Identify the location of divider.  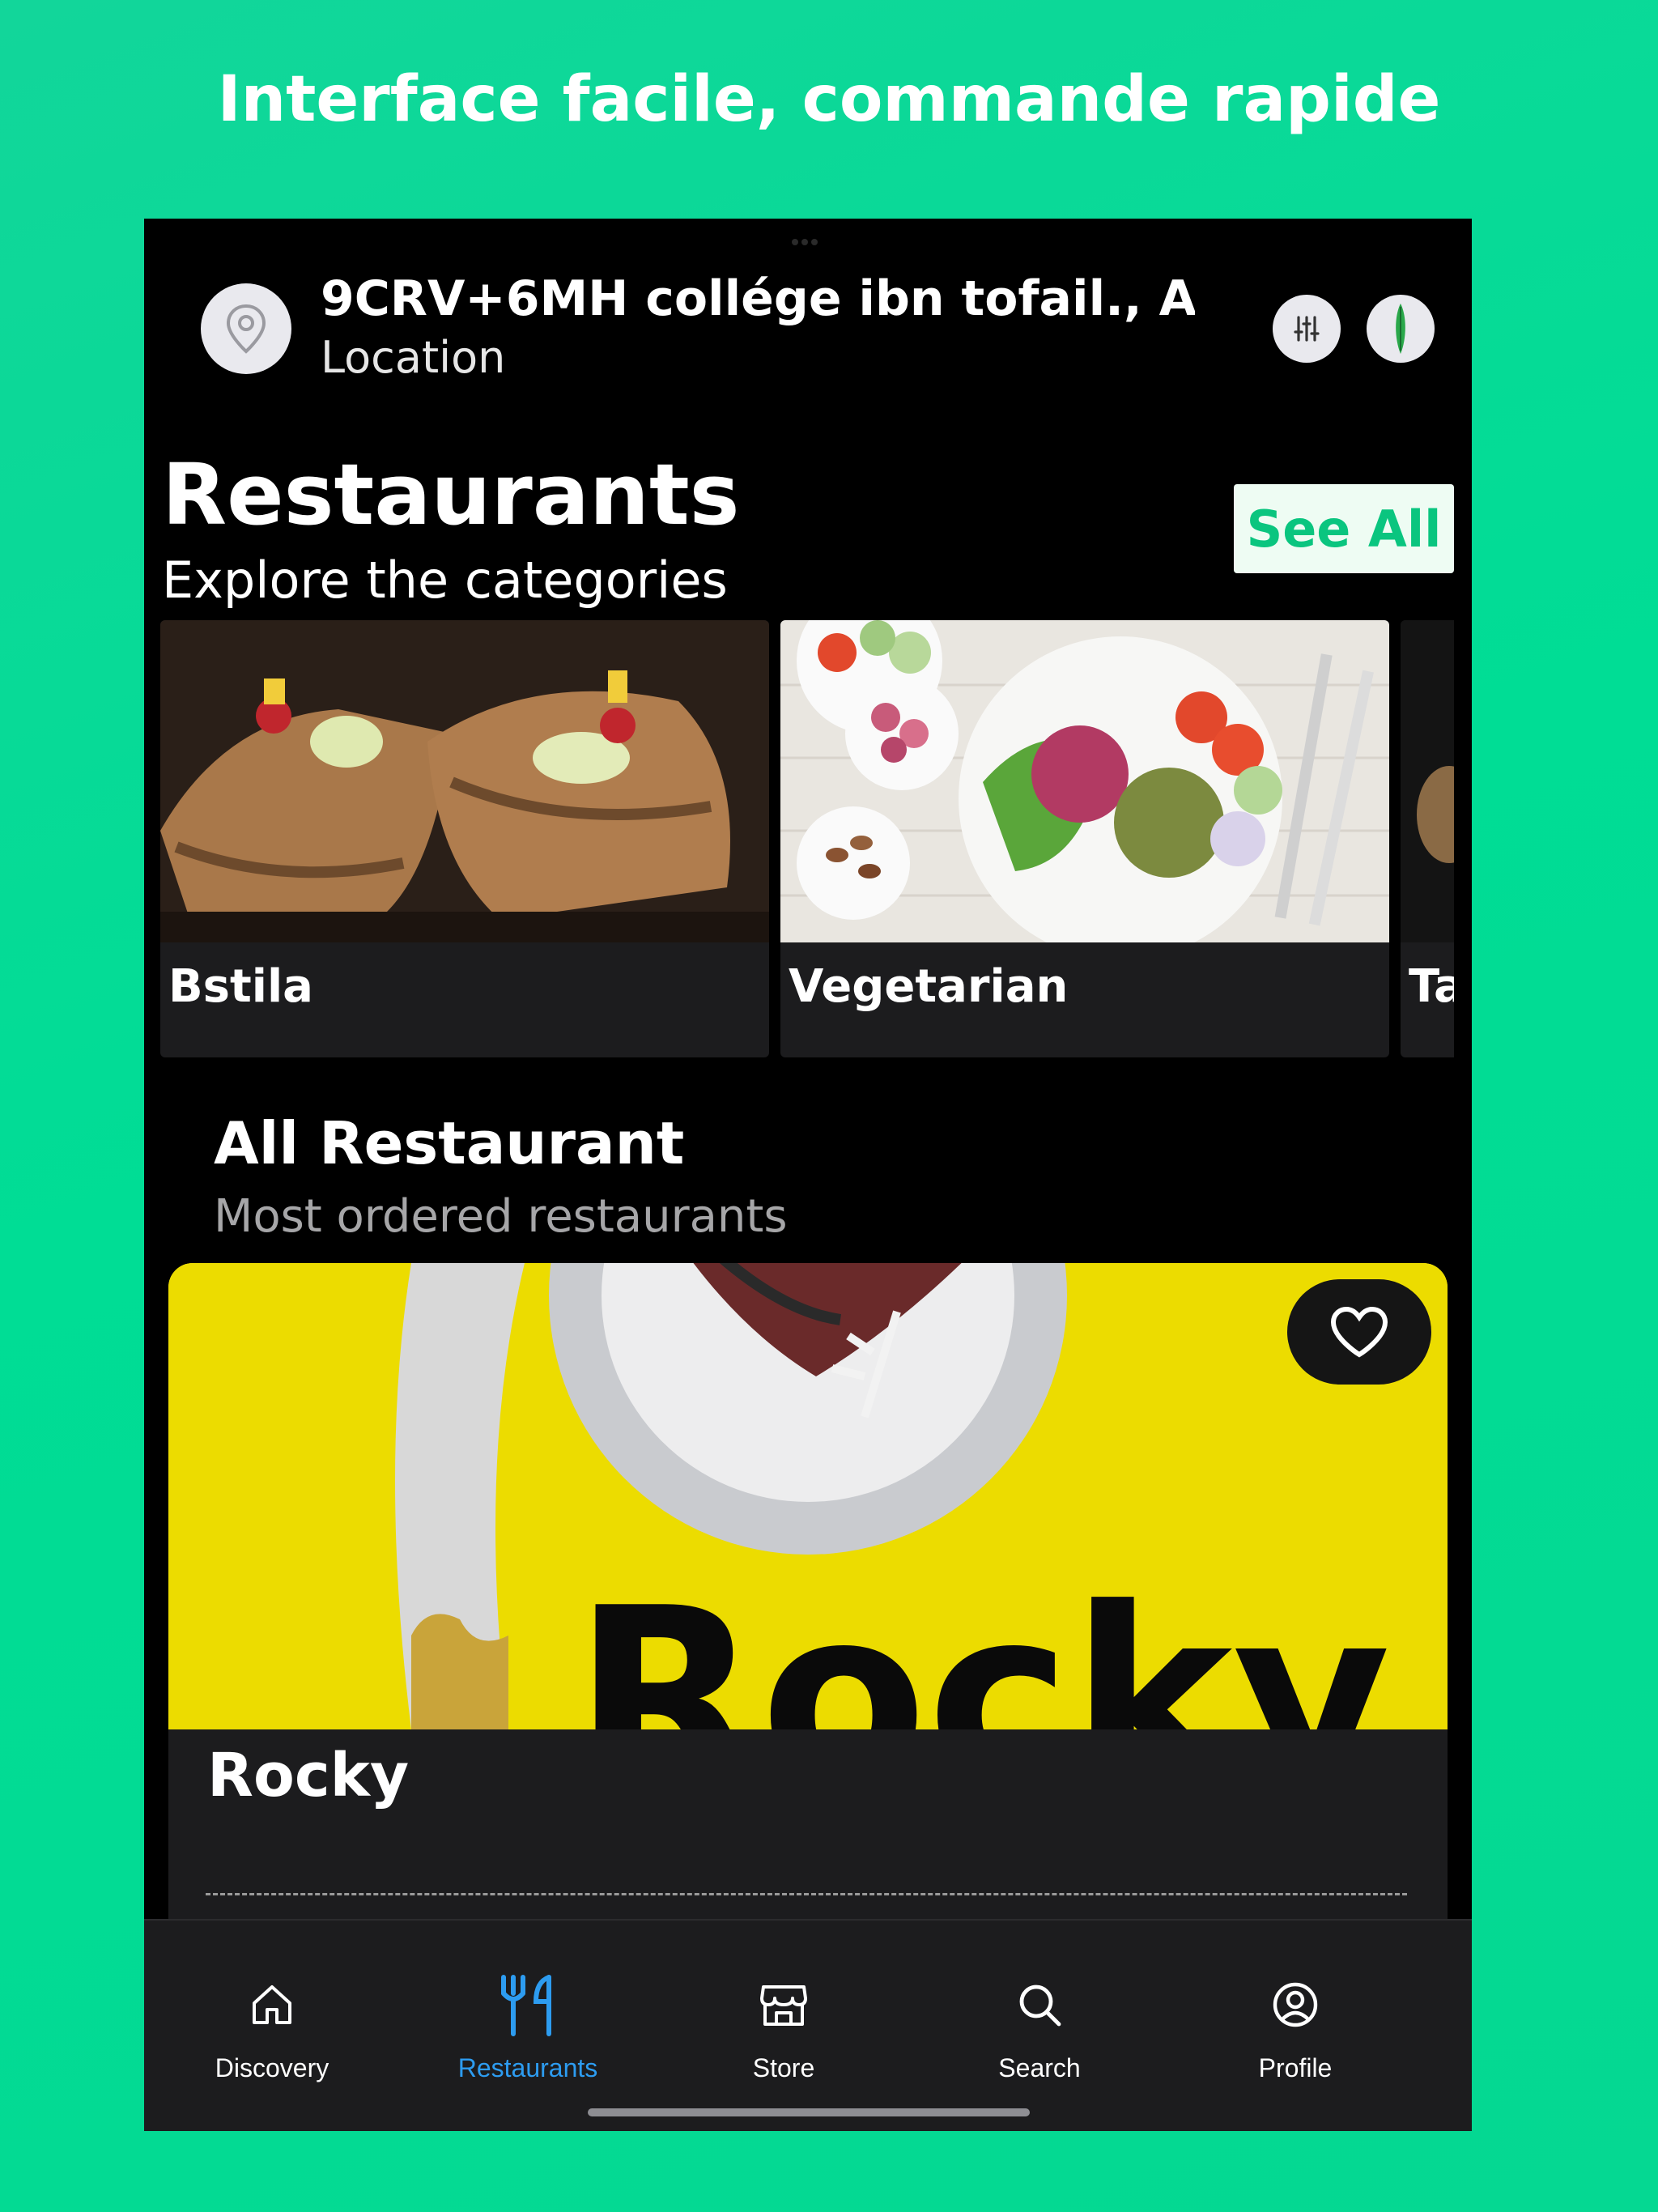
(806, 1894).